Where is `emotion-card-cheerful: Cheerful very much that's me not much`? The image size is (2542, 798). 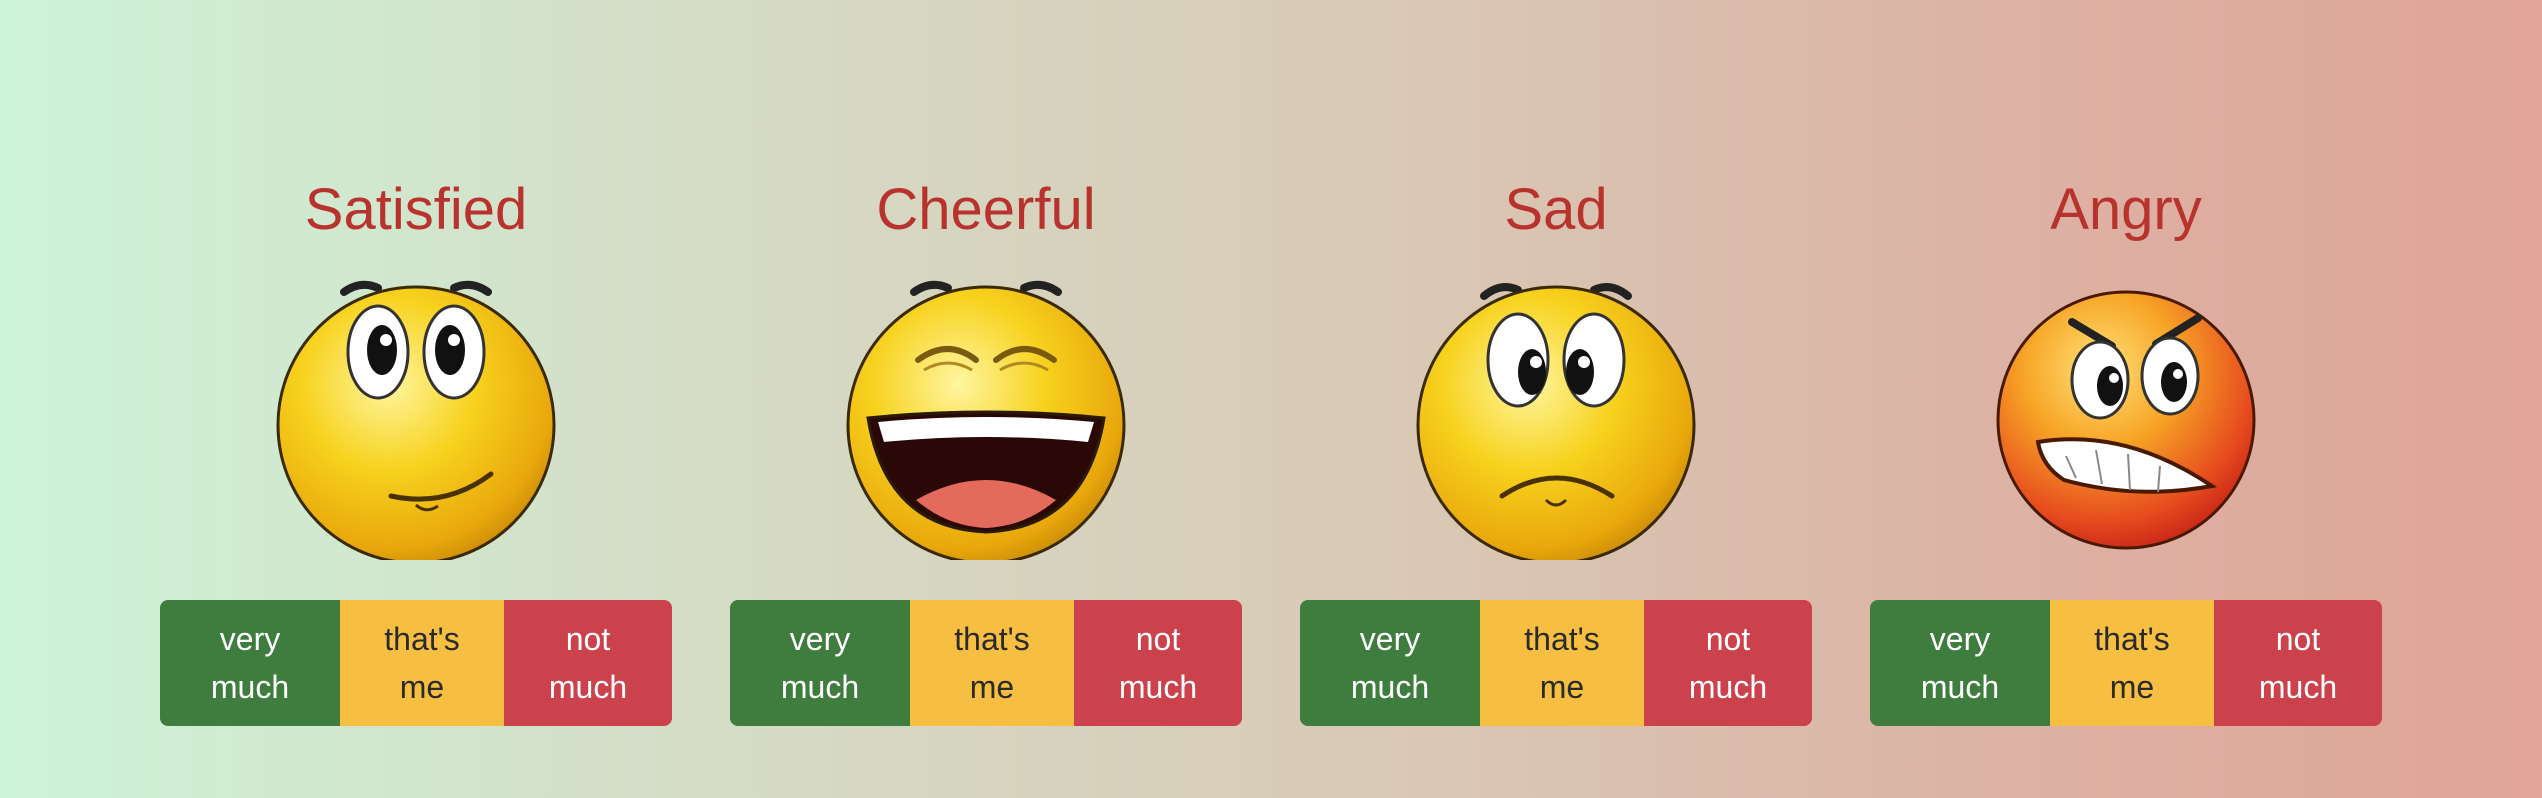
emotion-card-cheerful: Cheerful very much that's me not much is located at coordinates (986, 443).